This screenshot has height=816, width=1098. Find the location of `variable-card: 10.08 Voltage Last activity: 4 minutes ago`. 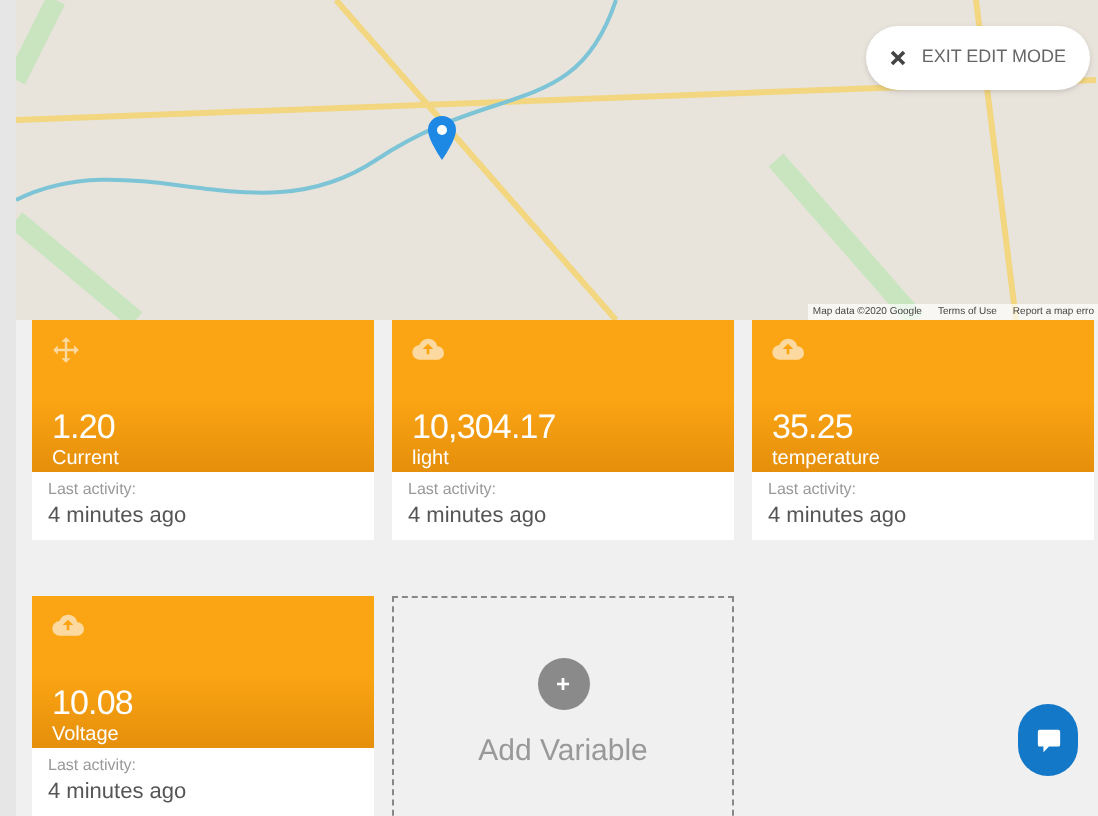

variable-card: 10.08 Voltage Last activity: 4 minutes ago is located at coordinates (203, 706).